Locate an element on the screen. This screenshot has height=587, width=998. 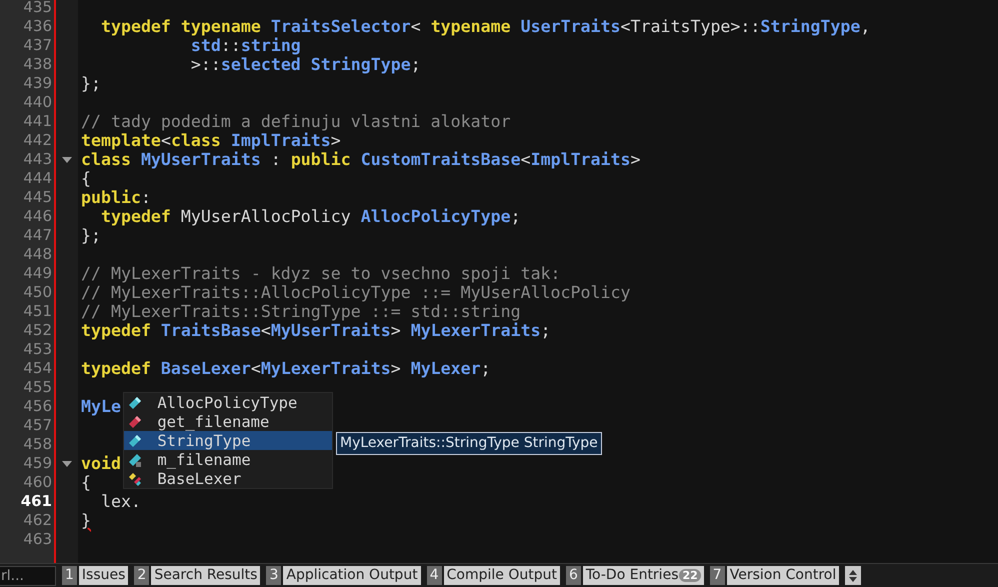
code-line: template<class ImplTraits> is located at coordinates (211, 140).